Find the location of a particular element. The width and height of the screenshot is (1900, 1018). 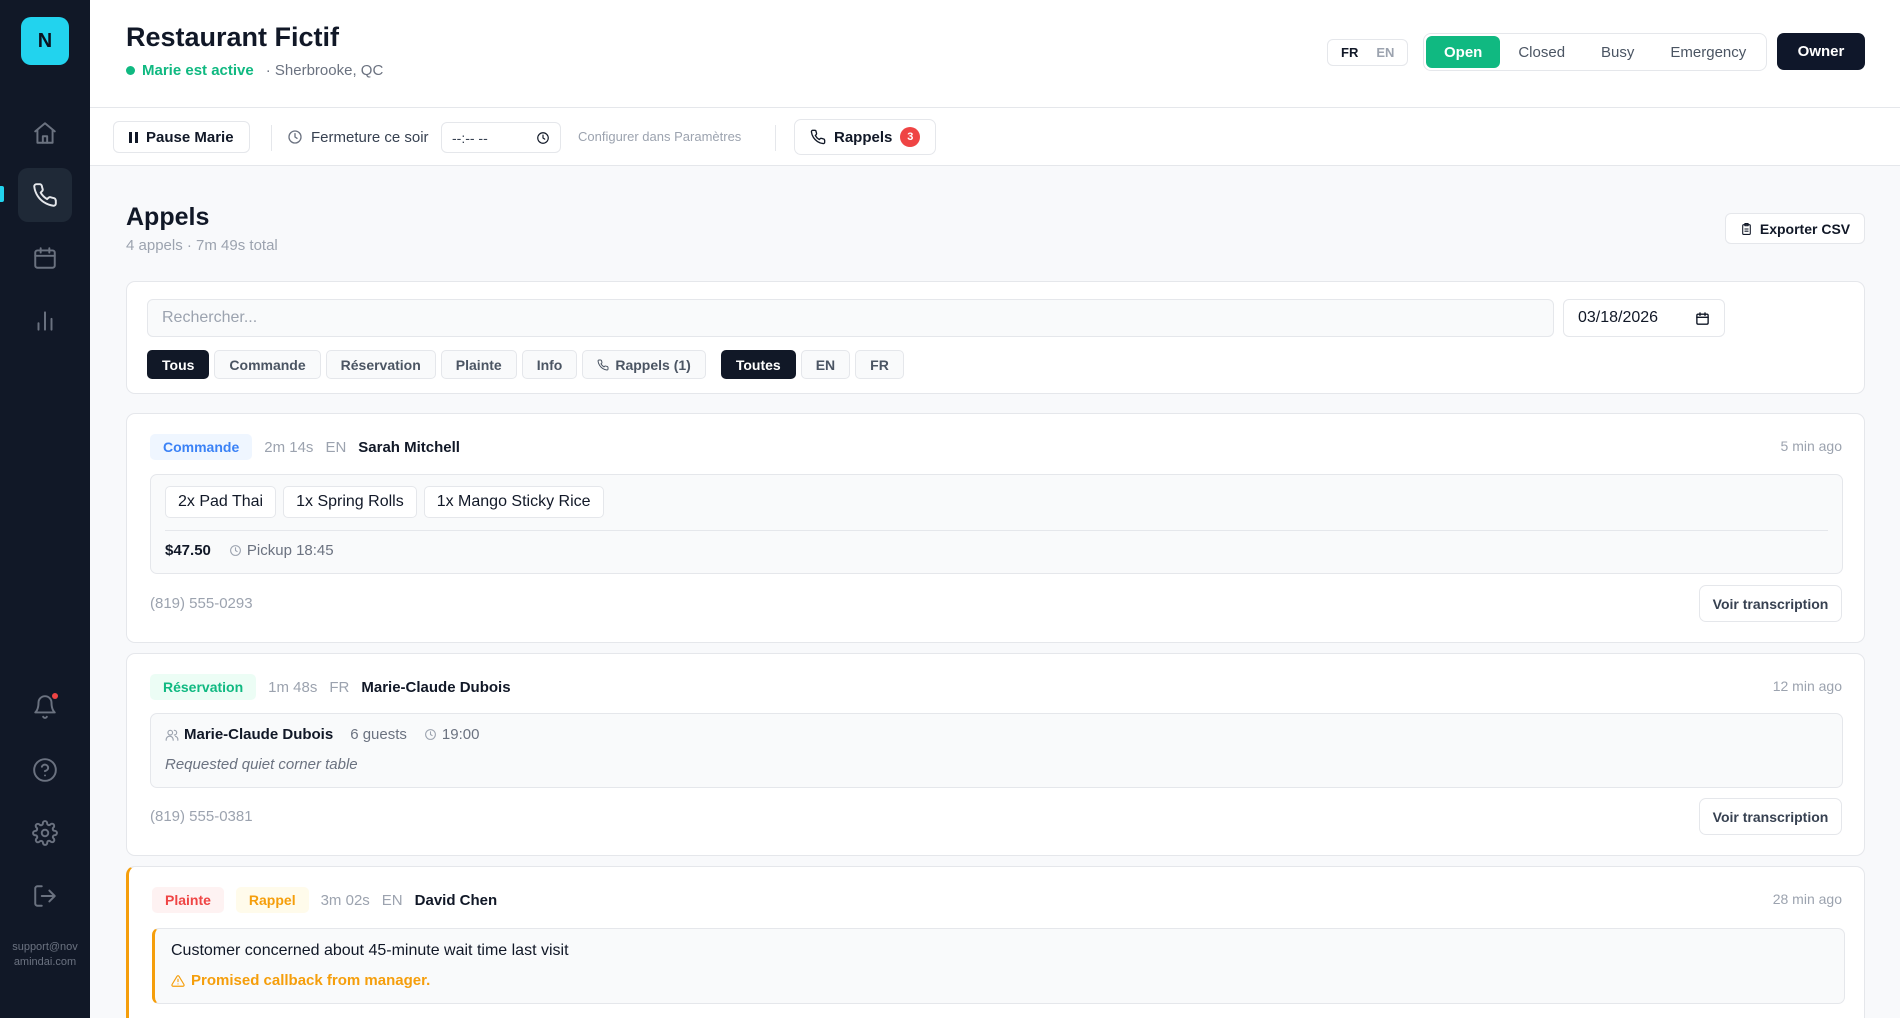

nav-analytics is located at coordinates (45, 321).